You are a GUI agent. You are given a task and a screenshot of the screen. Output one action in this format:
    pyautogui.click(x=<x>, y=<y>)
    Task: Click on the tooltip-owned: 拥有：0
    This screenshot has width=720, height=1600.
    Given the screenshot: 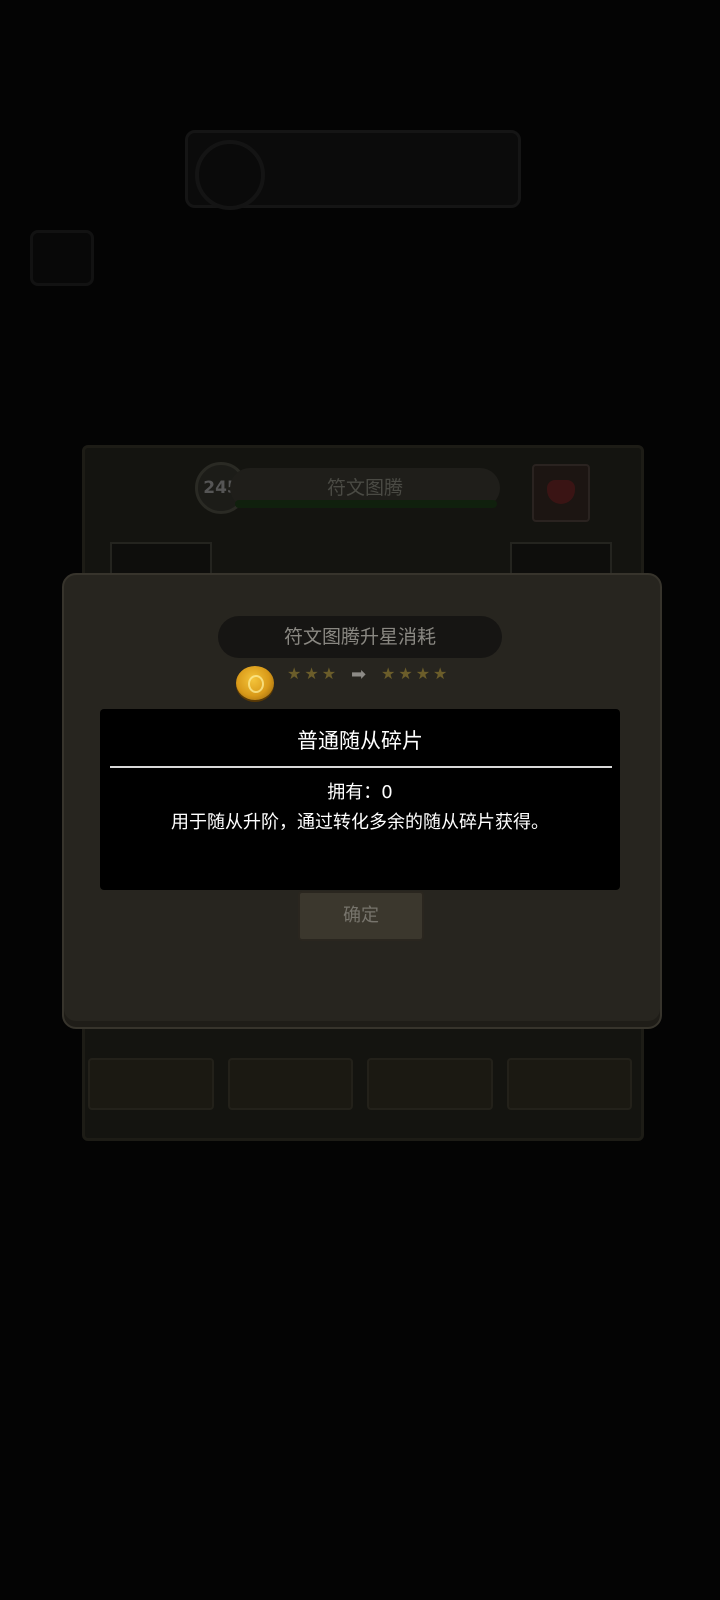 What is the action you would take?
    pyautogui.click(x=360, y=791)
    